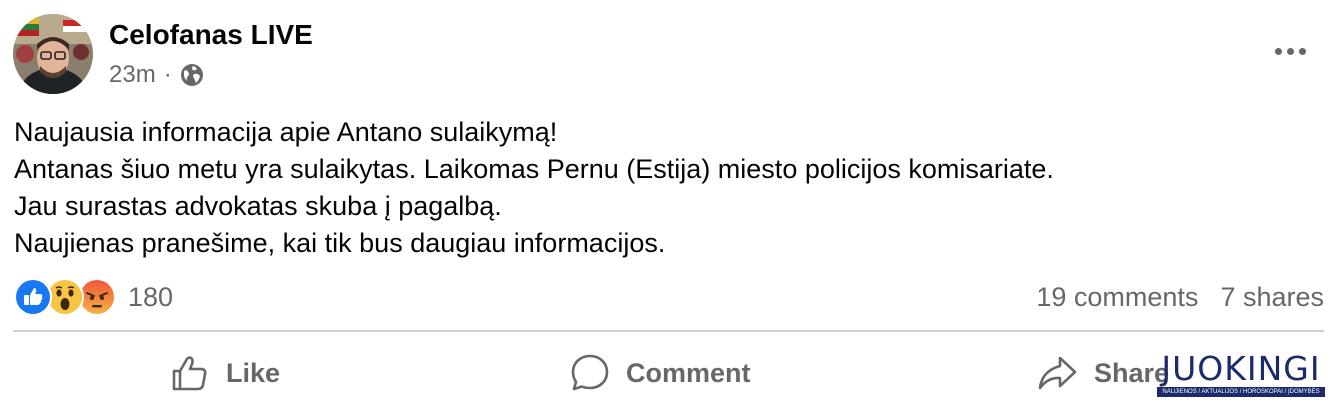 The width and height of the screenshot is (1339, 412). I want to click on post-meta: 23m ·, so click(156, 75).